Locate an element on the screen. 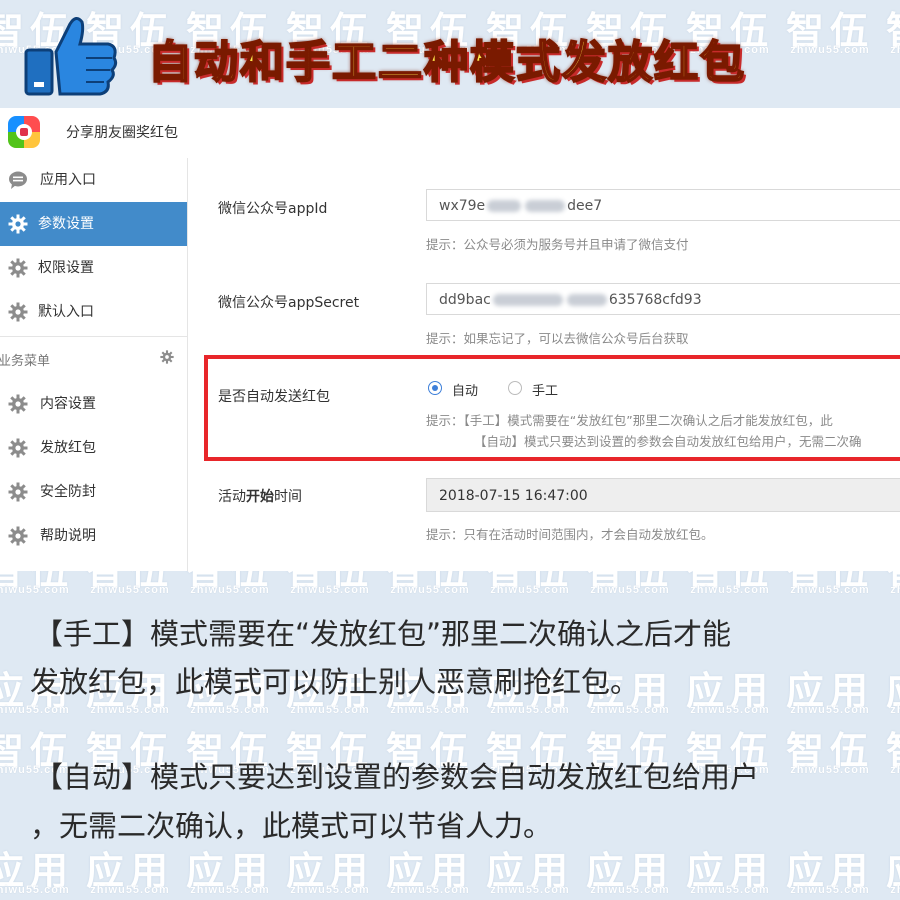 The height and width of the screenshot is (900, 900). secret-input: dd9bac 635768cfd93 is located at coordinates (663, 299).